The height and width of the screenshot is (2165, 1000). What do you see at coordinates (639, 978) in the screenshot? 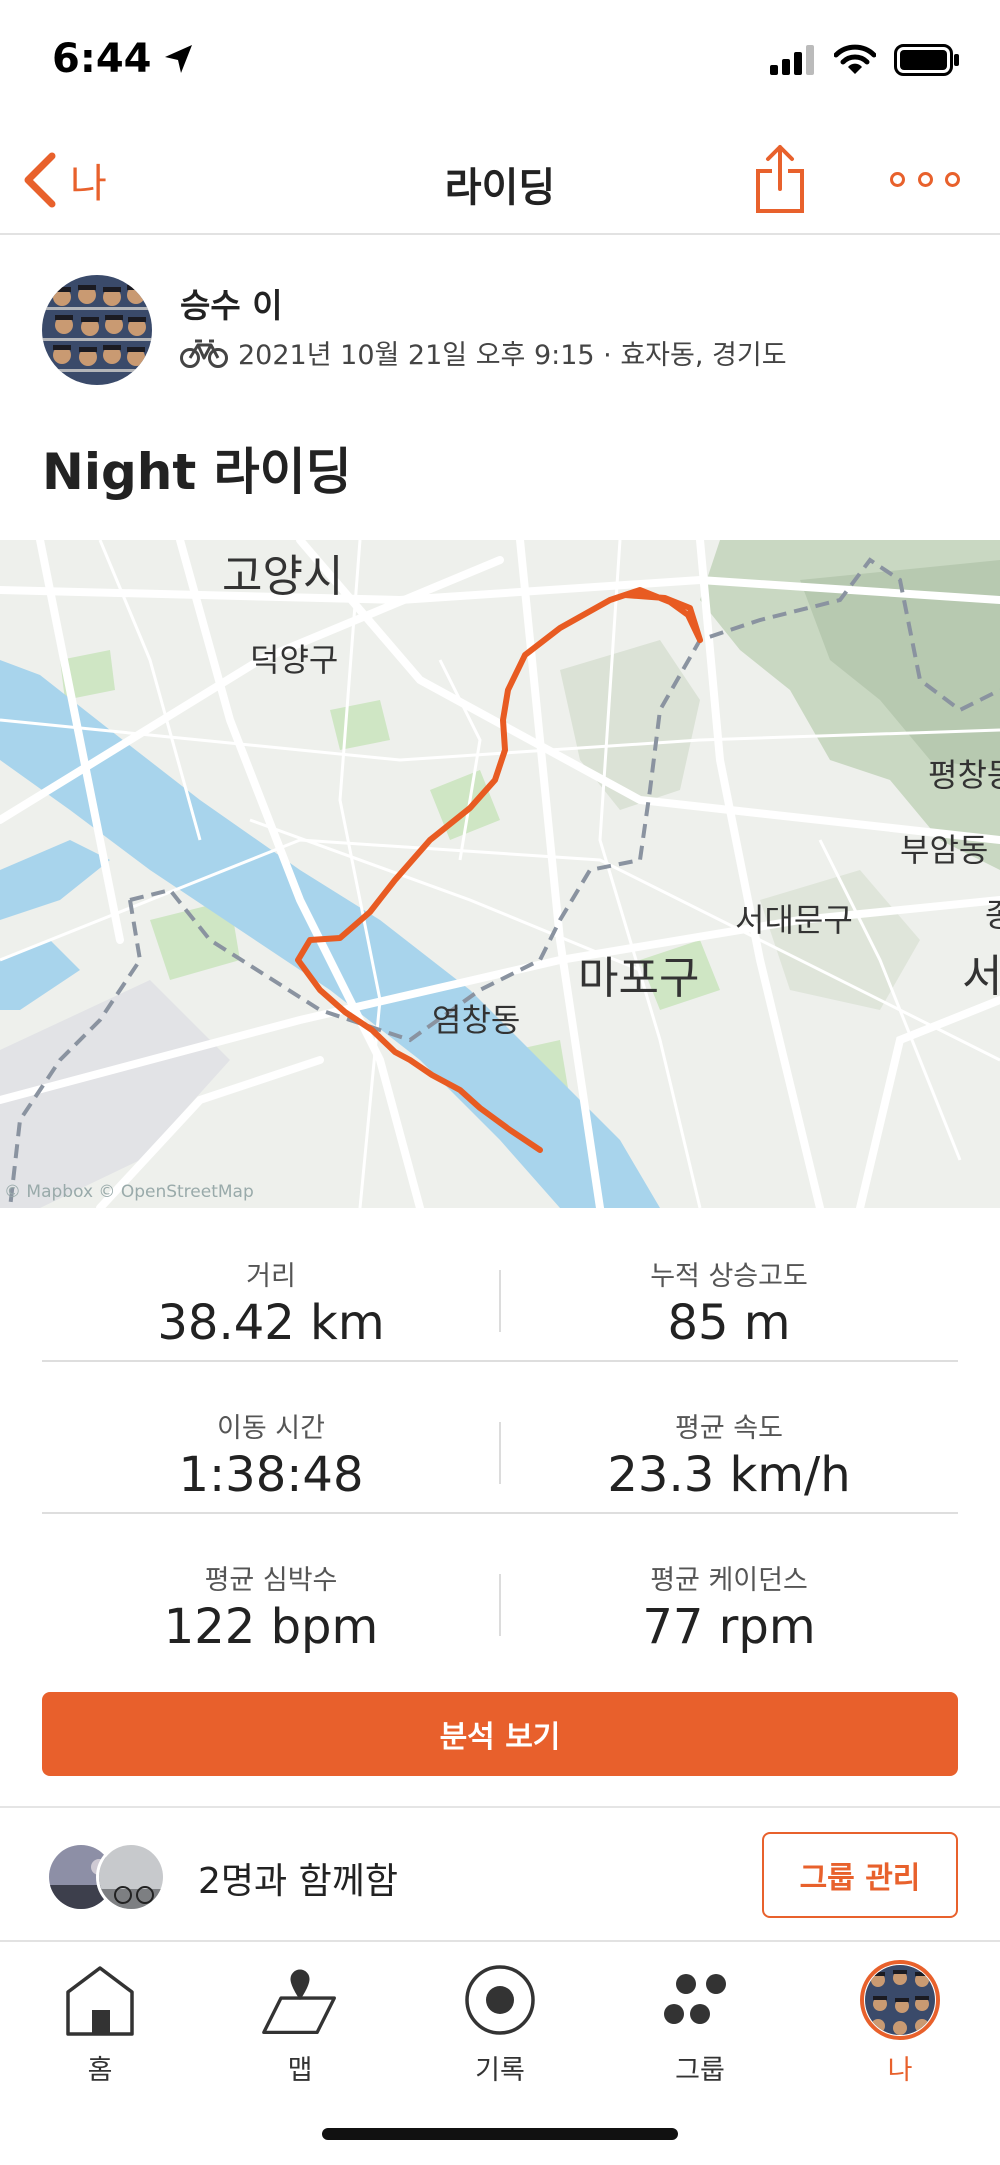
I see `map-label-mapo: 마포구` at bounding box center [639, 978].